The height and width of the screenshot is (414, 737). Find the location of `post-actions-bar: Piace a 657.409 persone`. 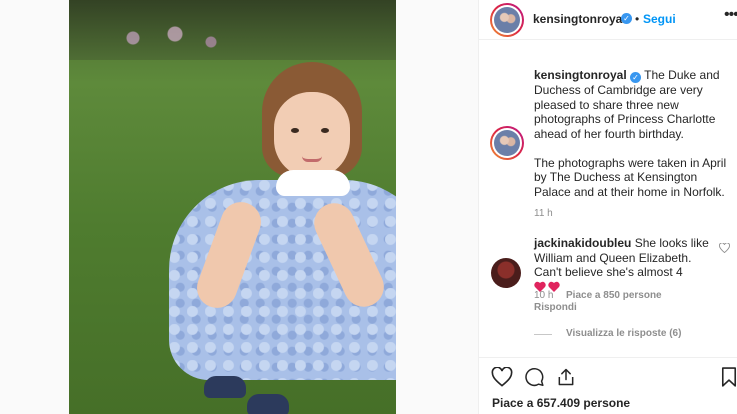

post-actions-bar: Piace a 657.409 persone is located at coordinates (608, 385).